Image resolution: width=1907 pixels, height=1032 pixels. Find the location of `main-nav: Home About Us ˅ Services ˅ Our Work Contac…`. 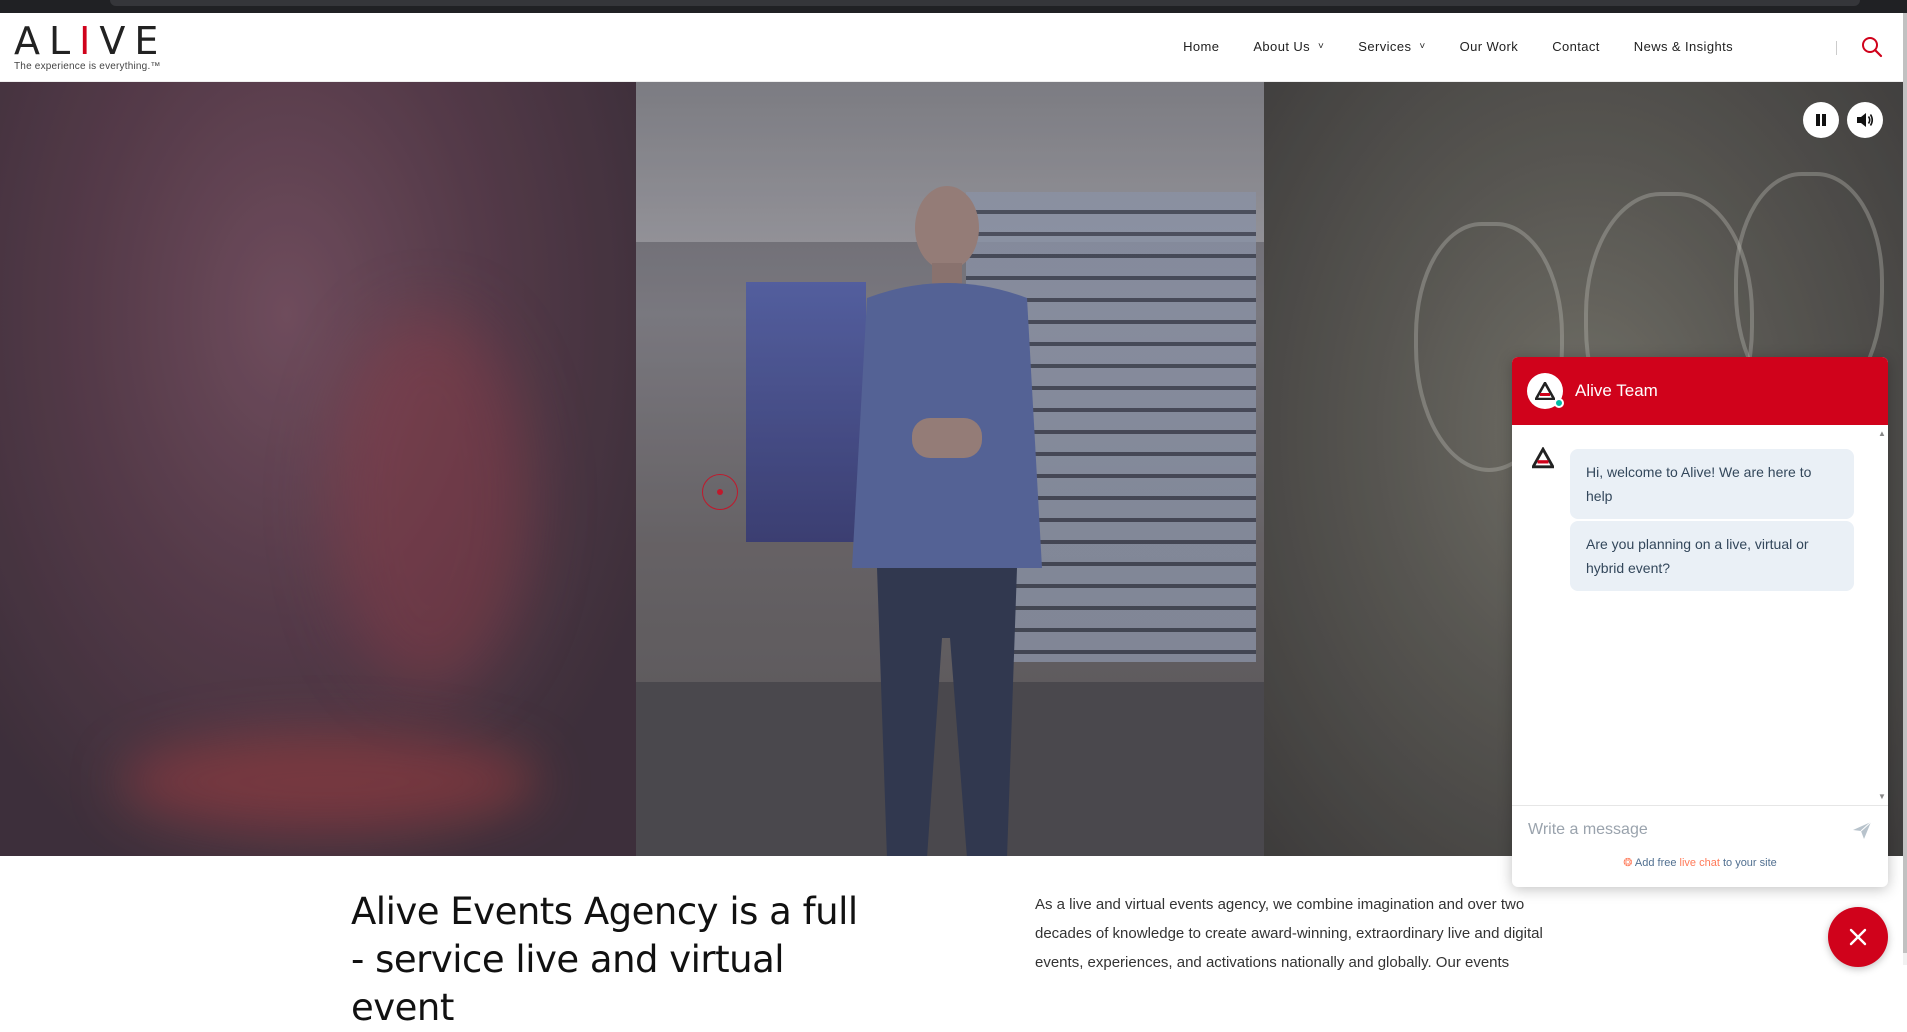

main-nav: Home About Us ˅ Services ˅ Our Work Contac… is located at coordinates (1441, 46).